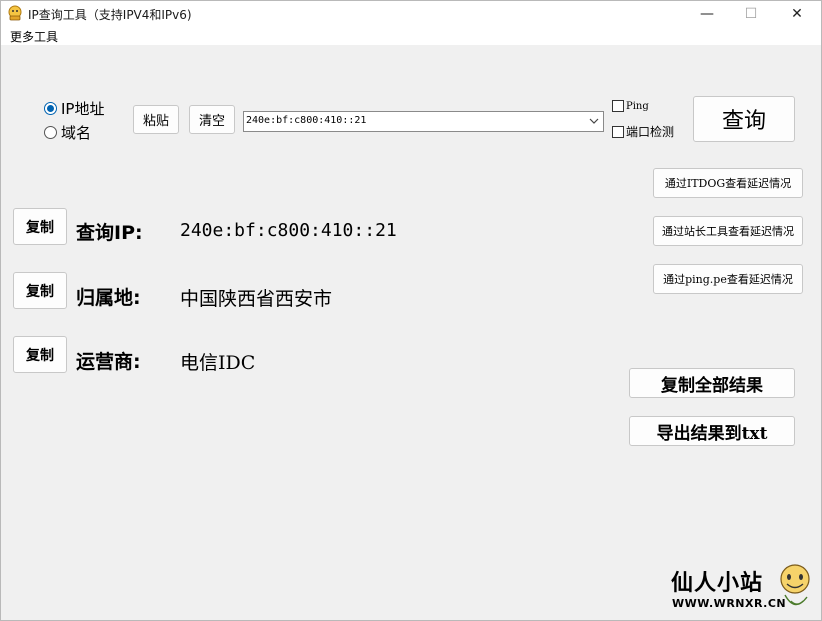 The height and width of the screenshot is (621, 822). Describe the element at coordinates (795, 585) in the screenshot. I see `mascot-icon` at that location.